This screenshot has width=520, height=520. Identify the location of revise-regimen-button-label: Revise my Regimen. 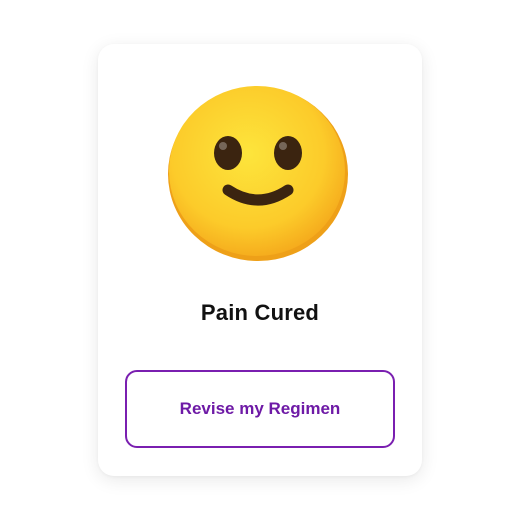
(260, 408).